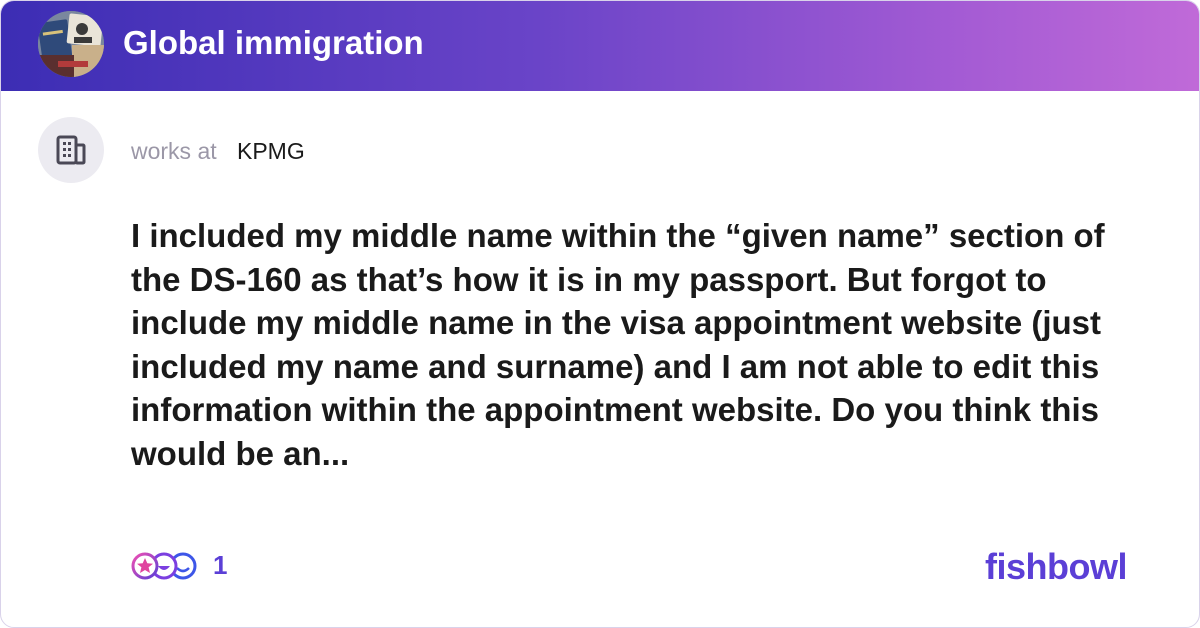  Describe the element at coordinates (71, 150) in the screenshot. I see `office-building-icon` at that location.